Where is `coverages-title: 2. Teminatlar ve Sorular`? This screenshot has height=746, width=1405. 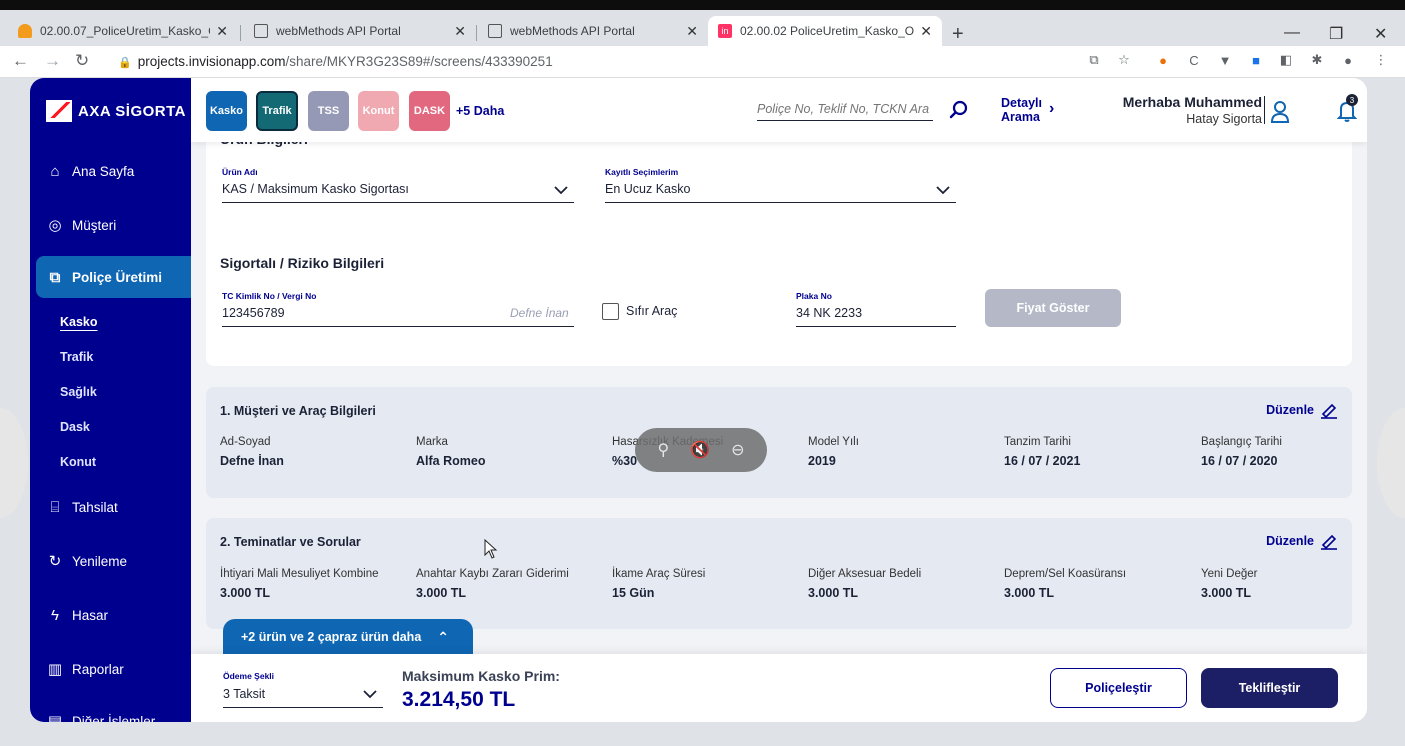 coverages-title: 2. Teminatlar ve Sorular is located at coordinates (290, 542).